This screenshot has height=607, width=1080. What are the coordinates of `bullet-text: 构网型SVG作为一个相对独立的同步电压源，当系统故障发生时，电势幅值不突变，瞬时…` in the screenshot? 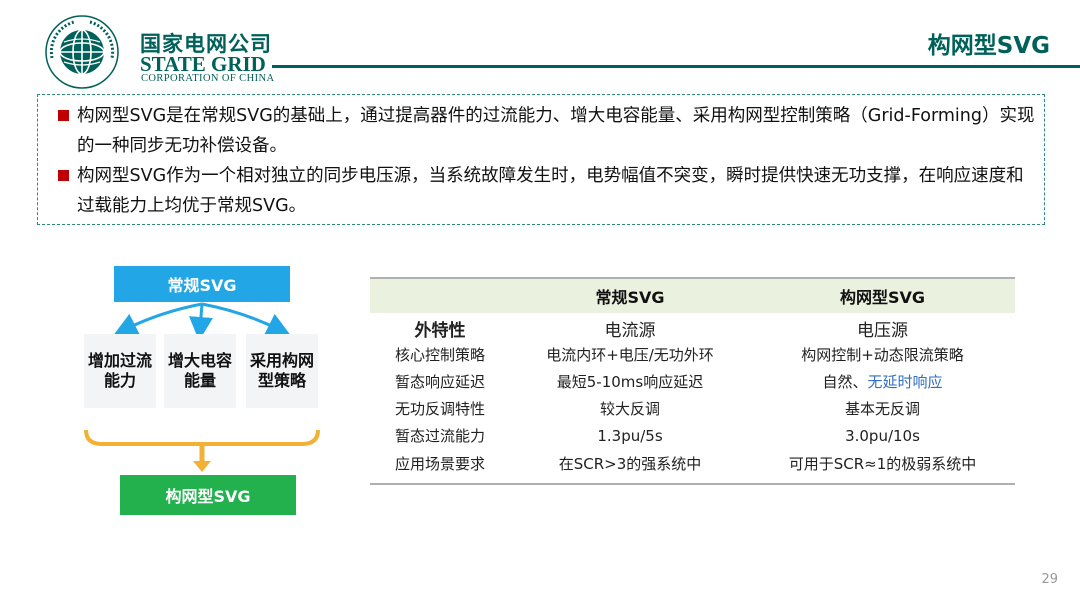 It's located at (550, 191).